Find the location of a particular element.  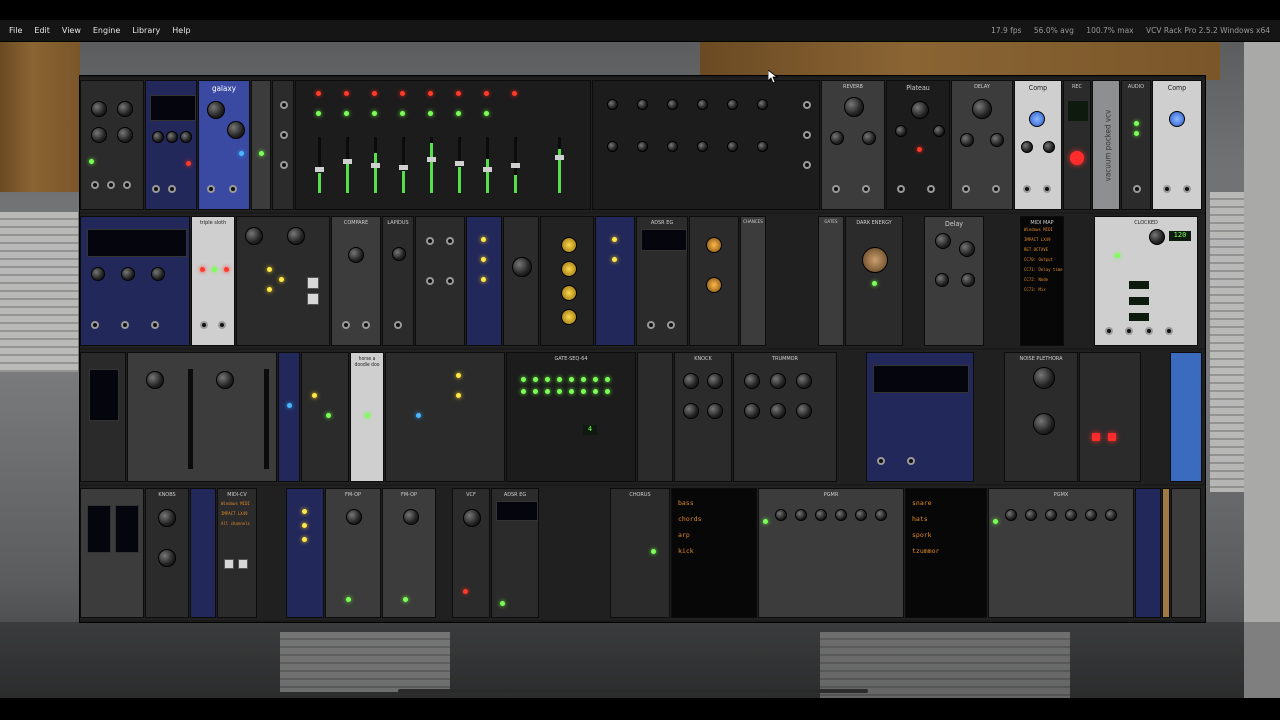

module-scope-left is located at coordinates (103, 417).